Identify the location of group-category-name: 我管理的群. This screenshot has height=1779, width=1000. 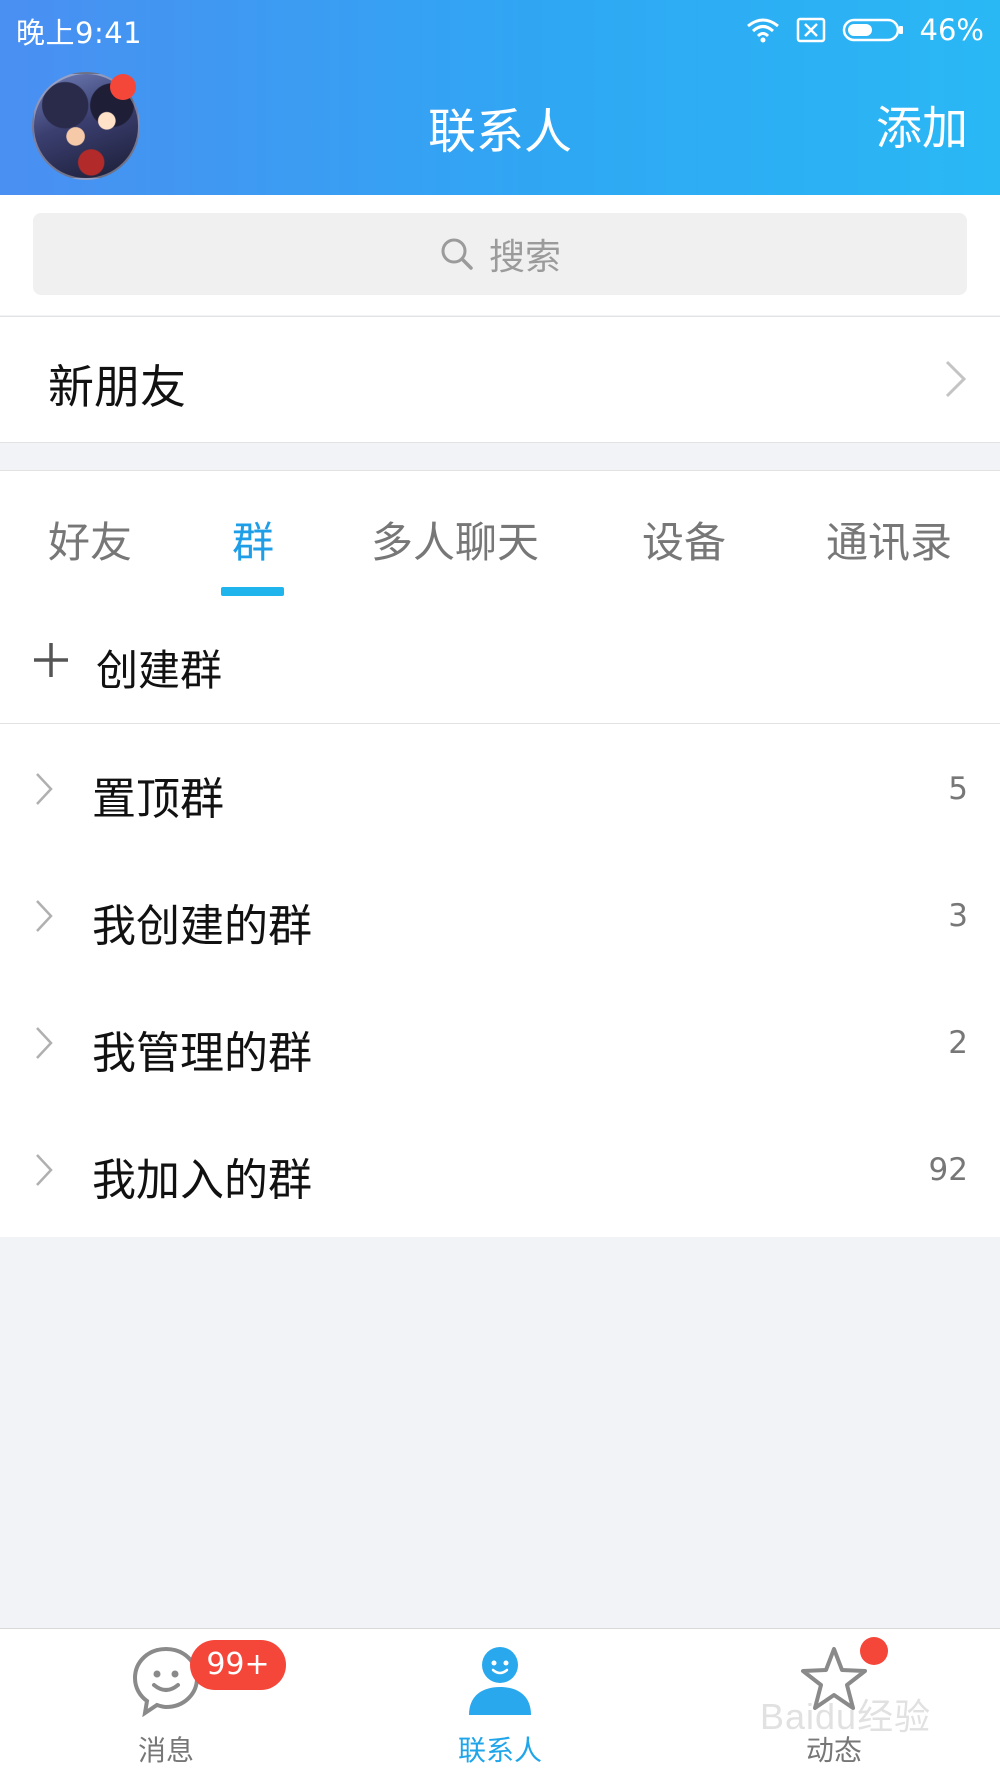
(202, 1053).